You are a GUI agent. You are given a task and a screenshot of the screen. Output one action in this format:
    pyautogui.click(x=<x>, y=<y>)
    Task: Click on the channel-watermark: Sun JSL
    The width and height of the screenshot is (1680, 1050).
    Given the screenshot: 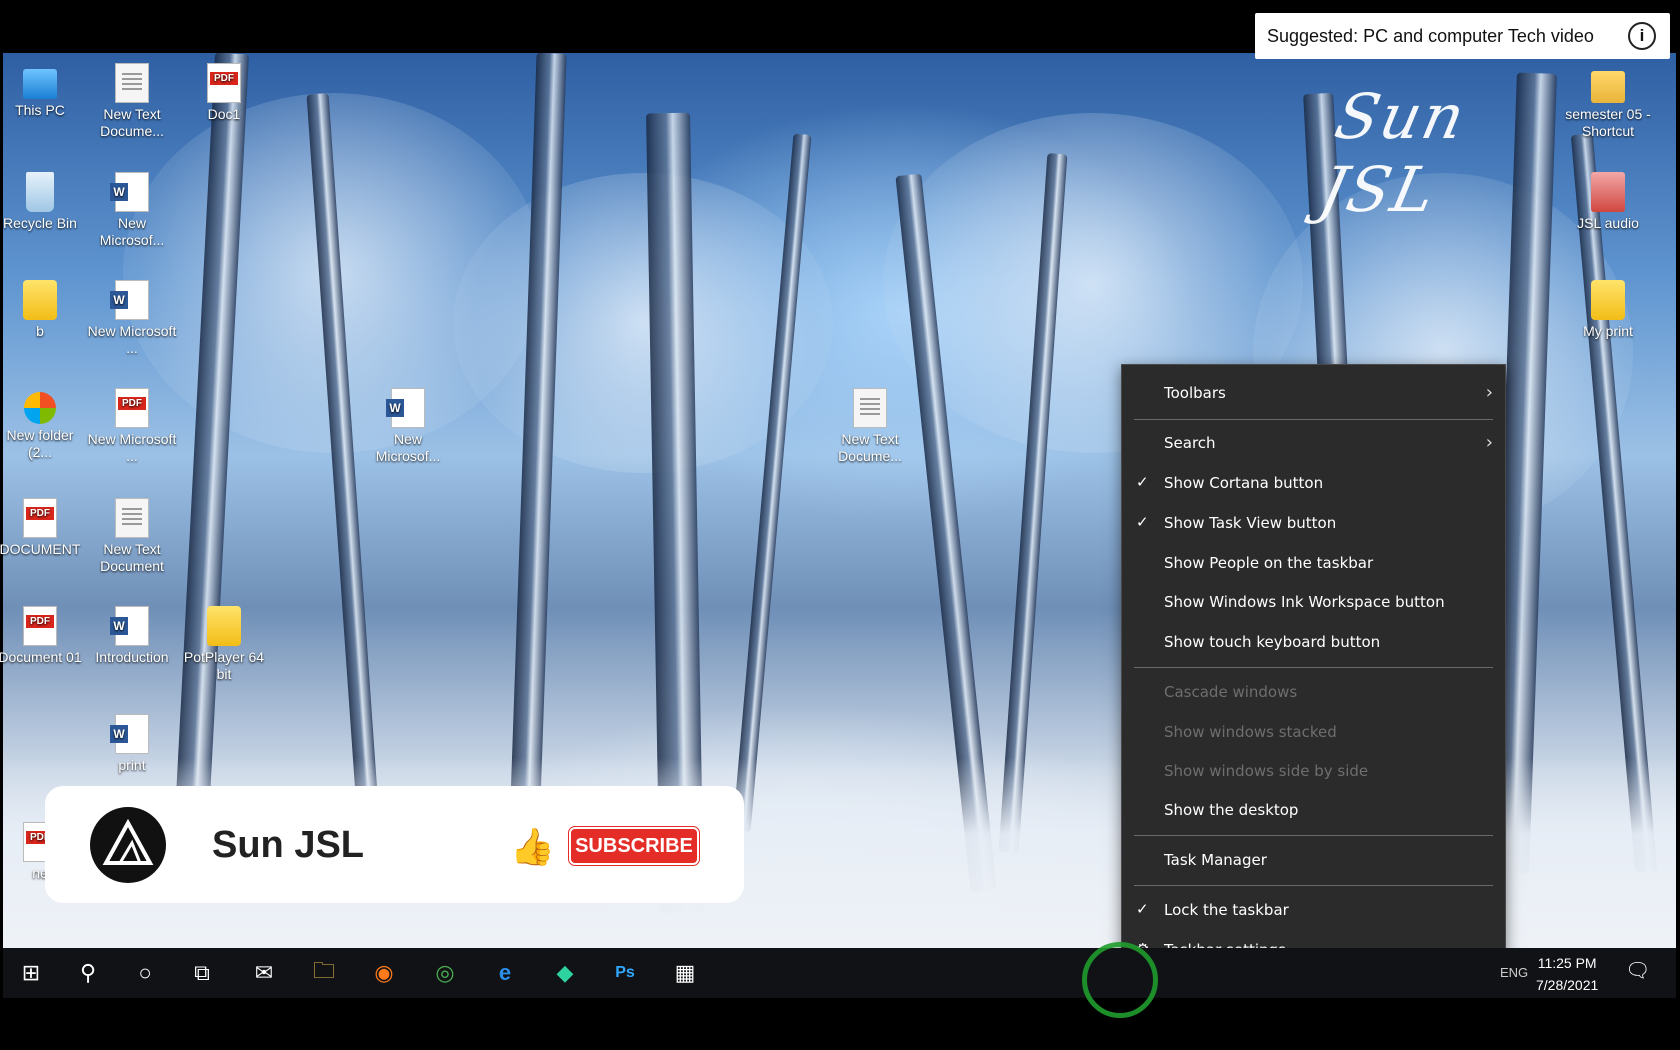 What is the action you would take?
    pyautogui.click(x=1393, y=153)
    